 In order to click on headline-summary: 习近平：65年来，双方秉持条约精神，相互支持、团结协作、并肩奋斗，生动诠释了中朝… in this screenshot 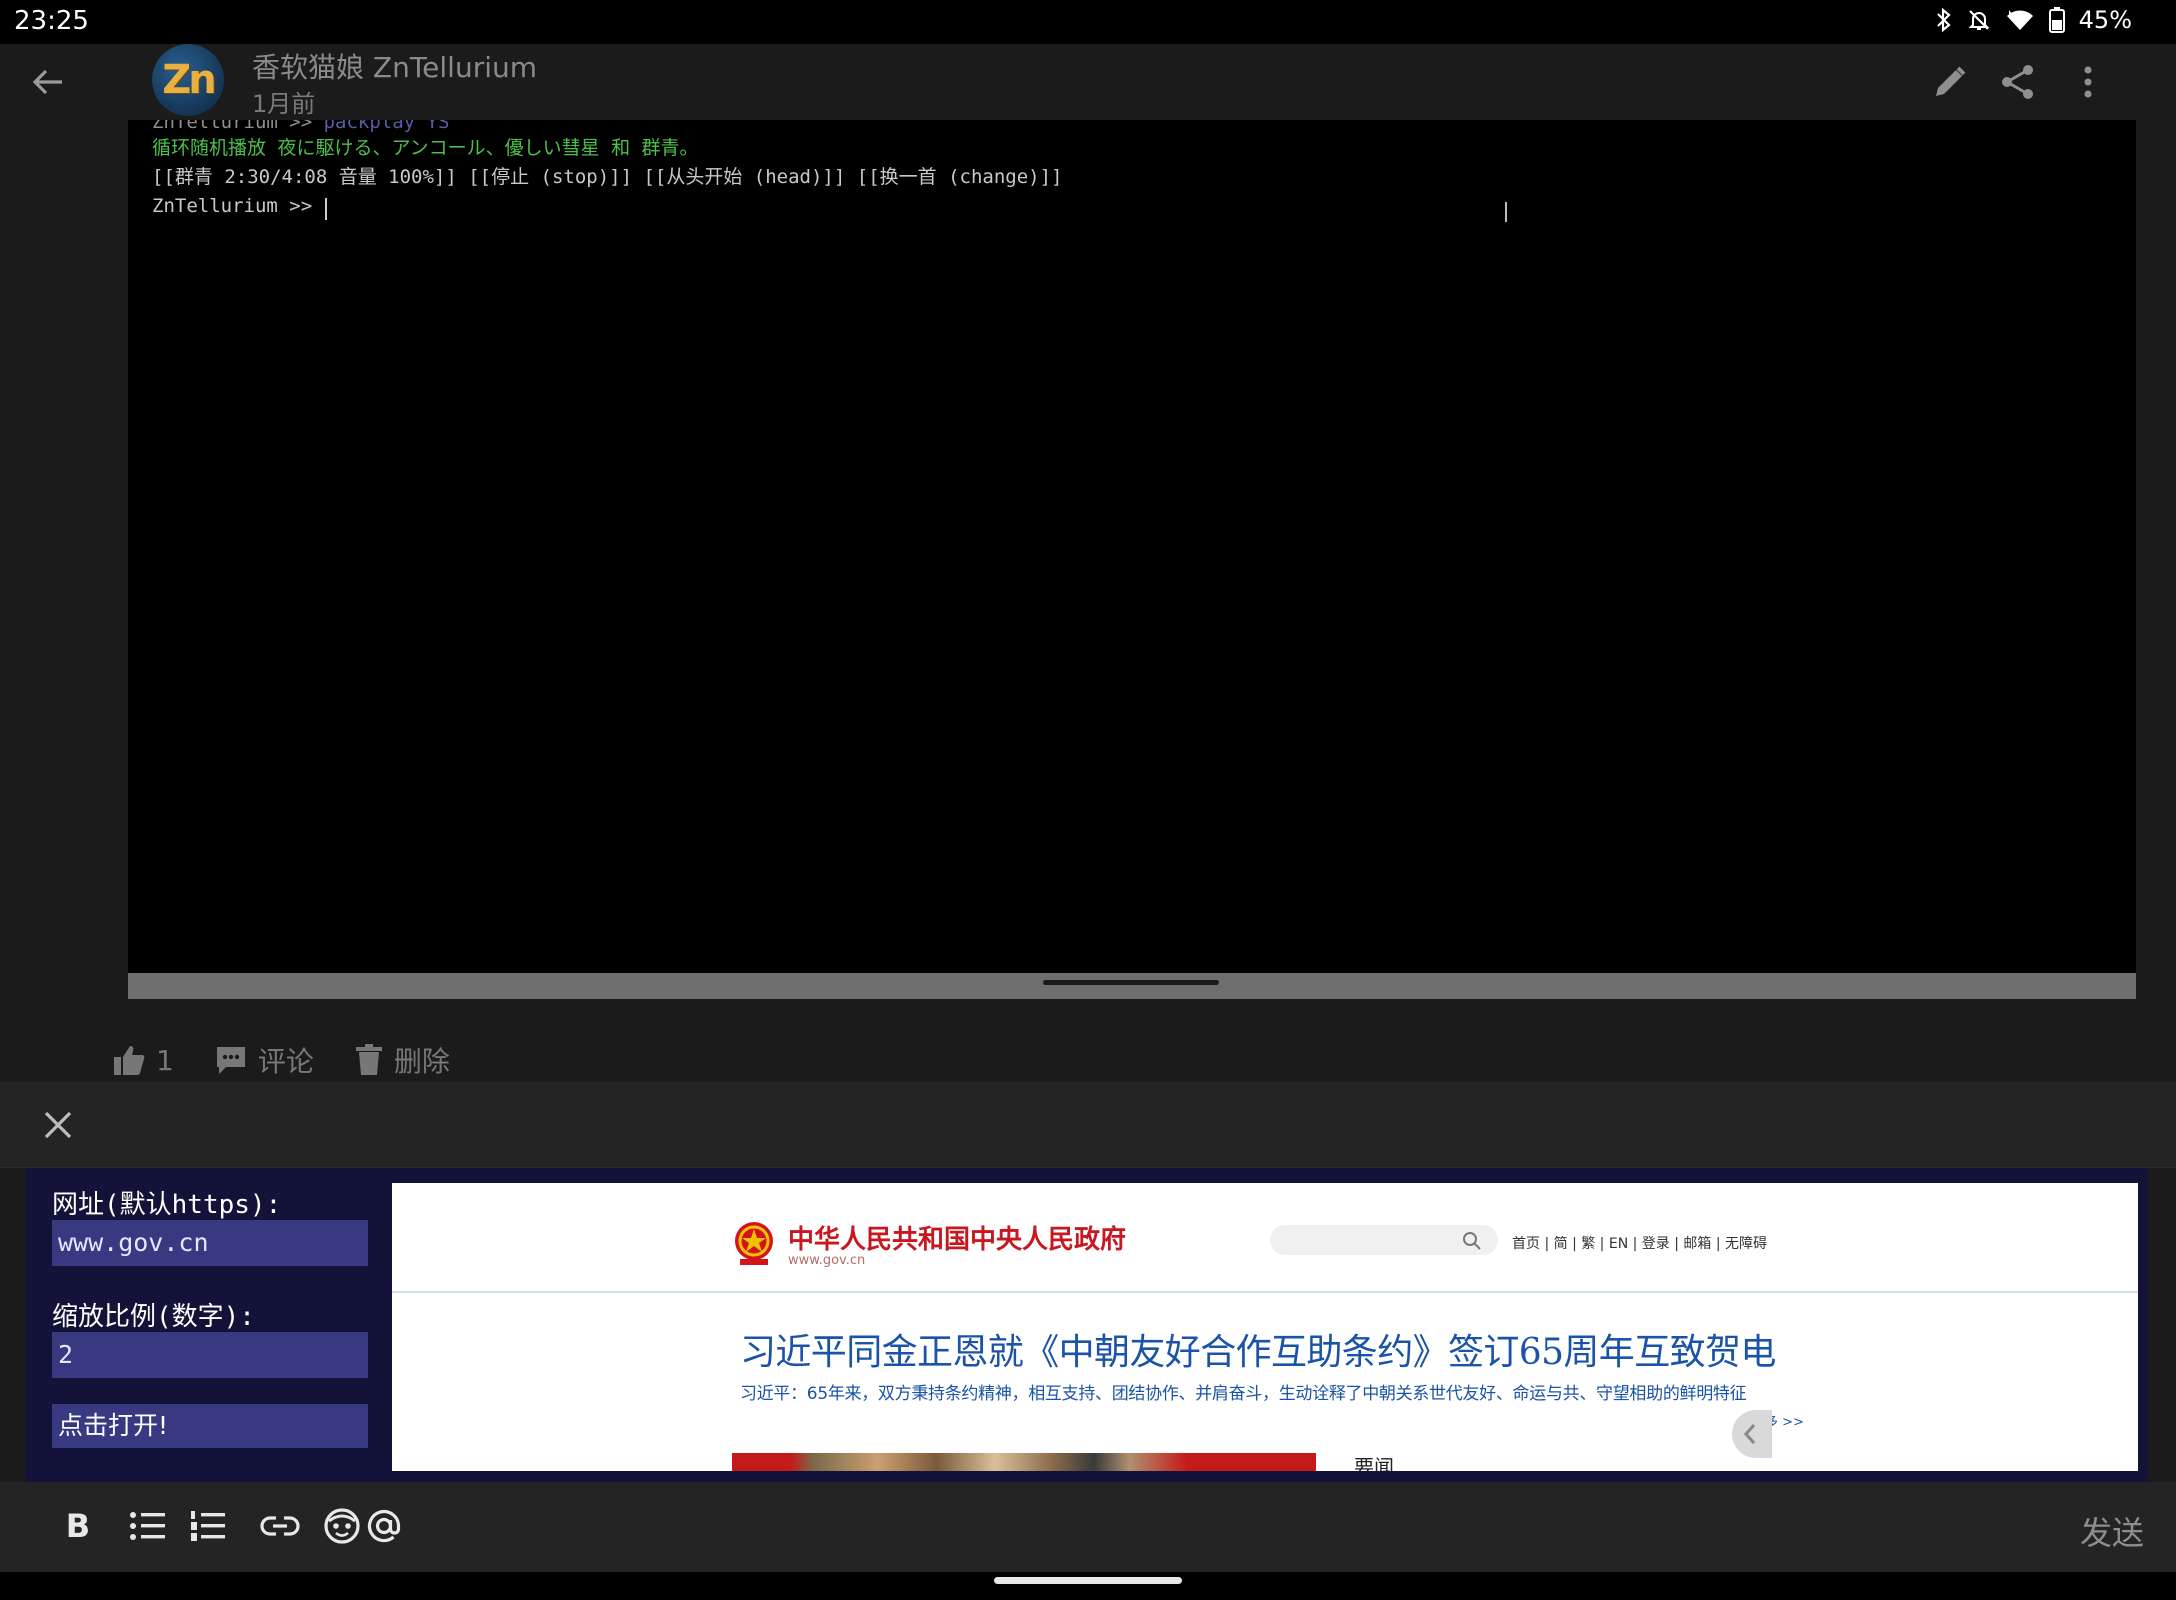, I will do `click(1243, 1391)`.